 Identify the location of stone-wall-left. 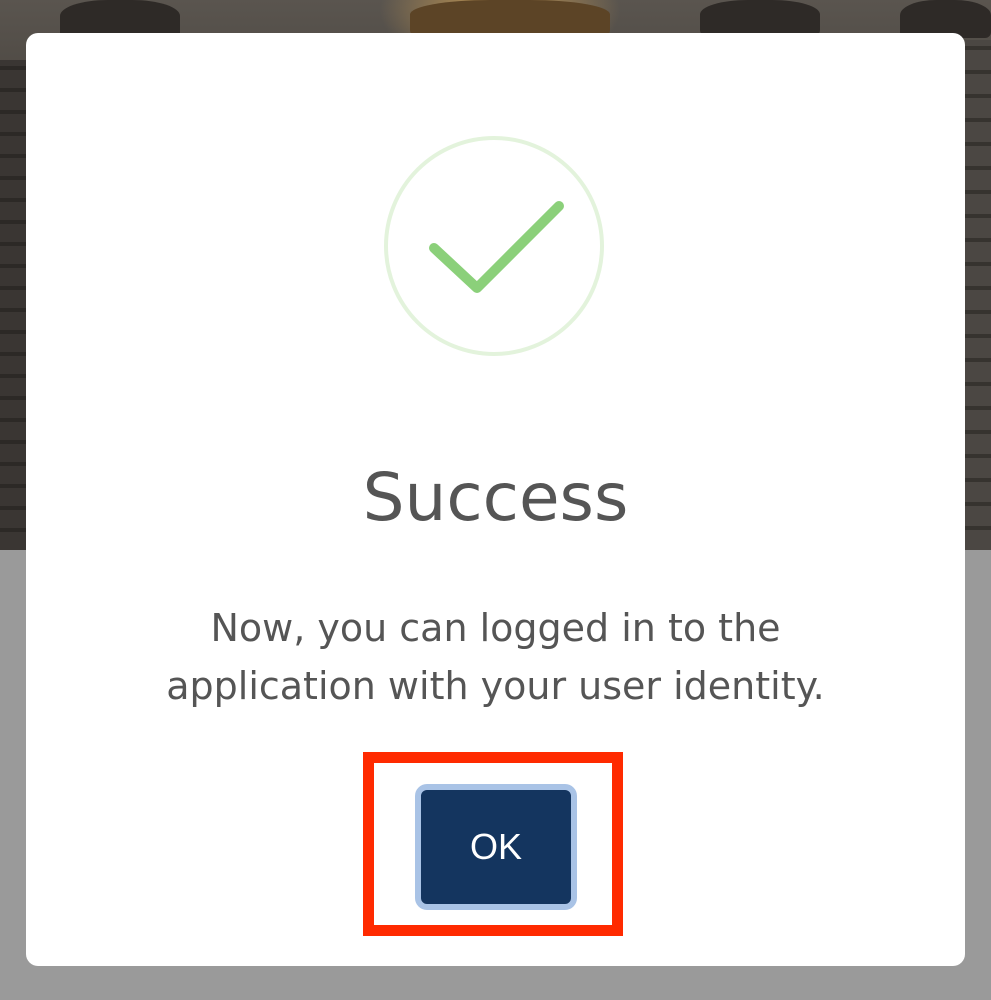
(13, 305).